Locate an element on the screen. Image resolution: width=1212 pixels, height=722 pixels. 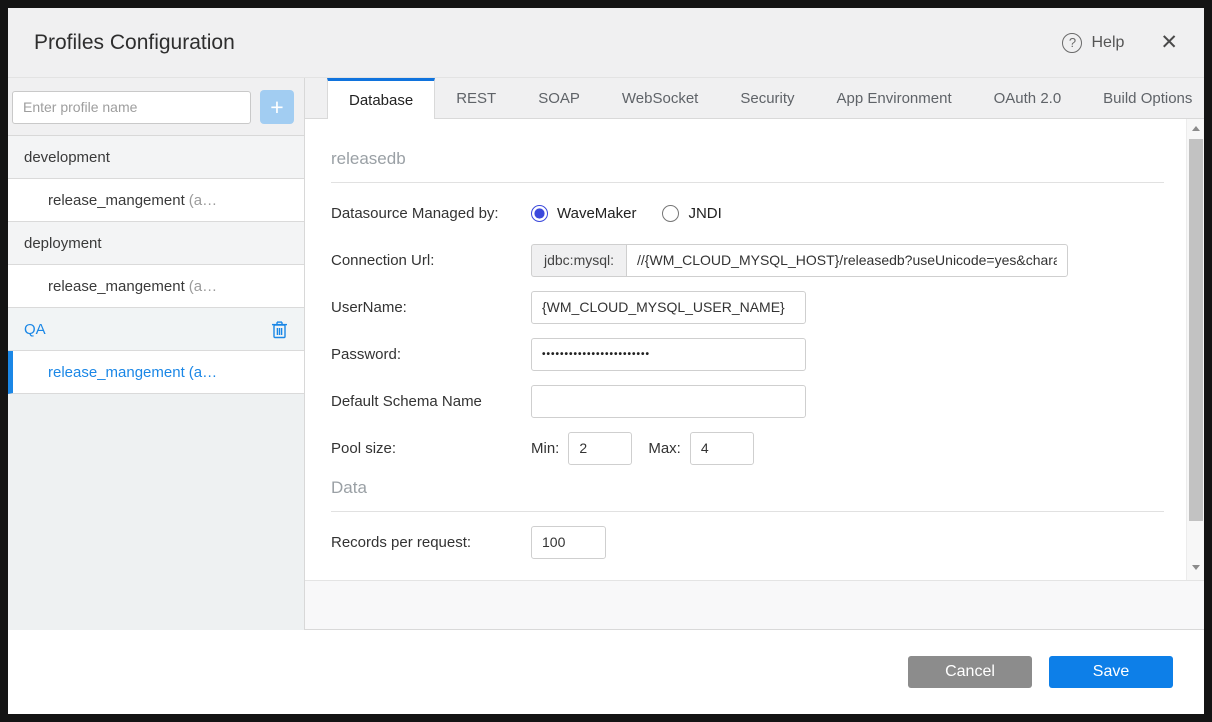
scrollbar-up-arrow-icon is located at coordinates (1196, 128).